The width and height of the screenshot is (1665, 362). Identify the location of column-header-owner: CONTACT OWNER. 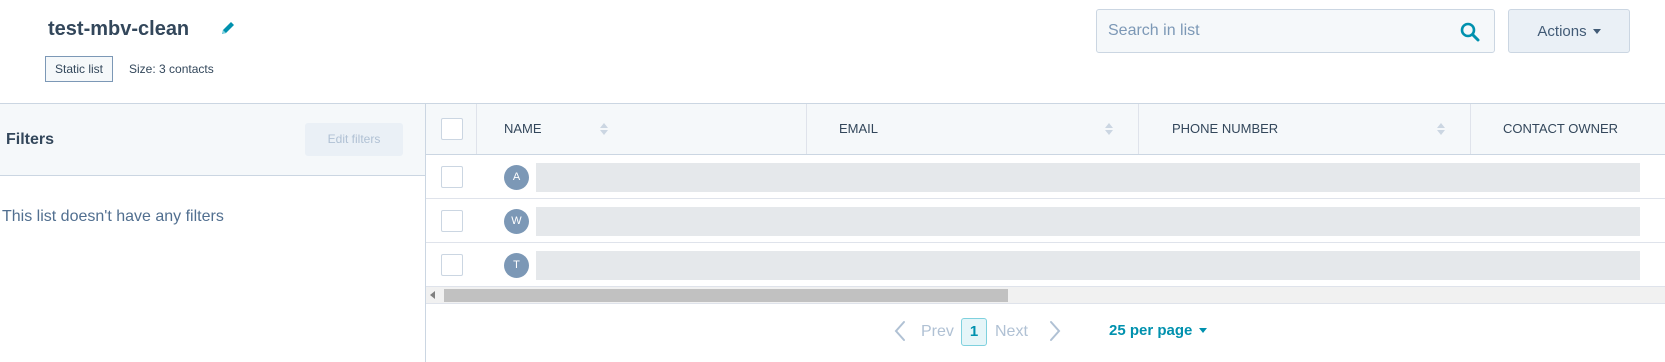
(1568, 129).